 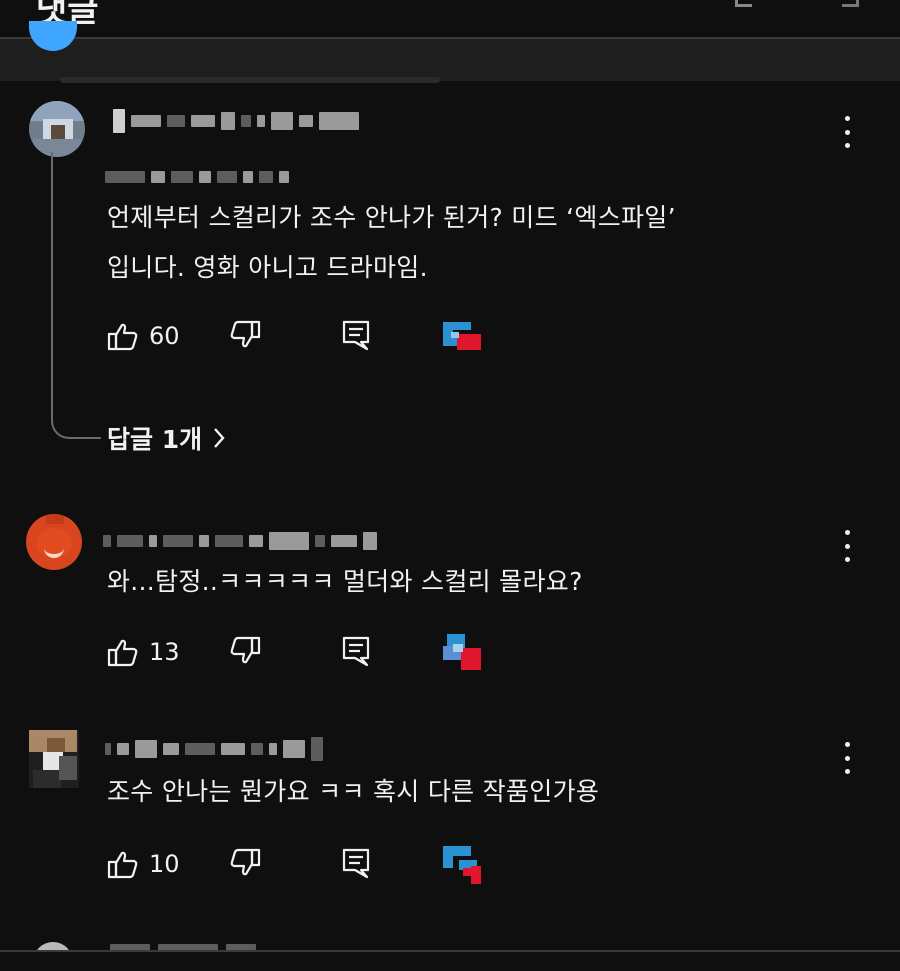 I want to click on thread-line, so click(x=76, y=295).